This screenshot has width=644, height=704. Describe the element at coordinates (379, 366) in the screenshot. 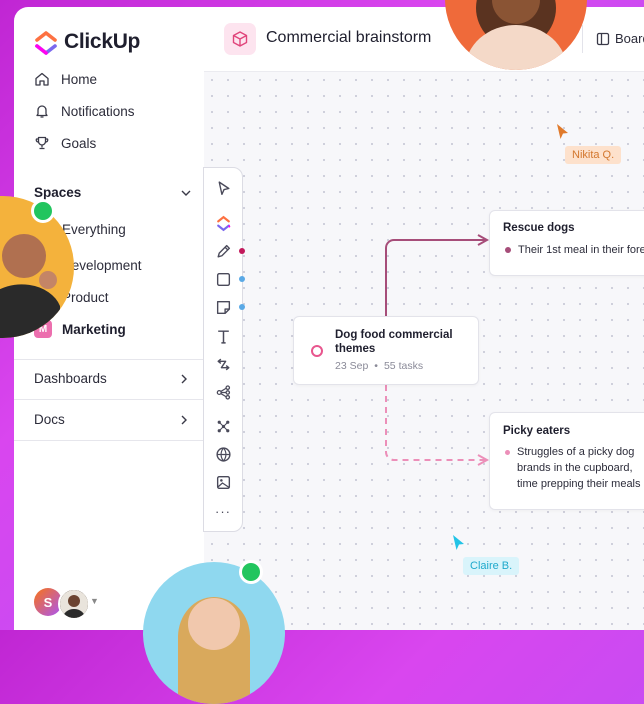

I see `card-main-meta: 23 Sep • 55 tasks` at that location.